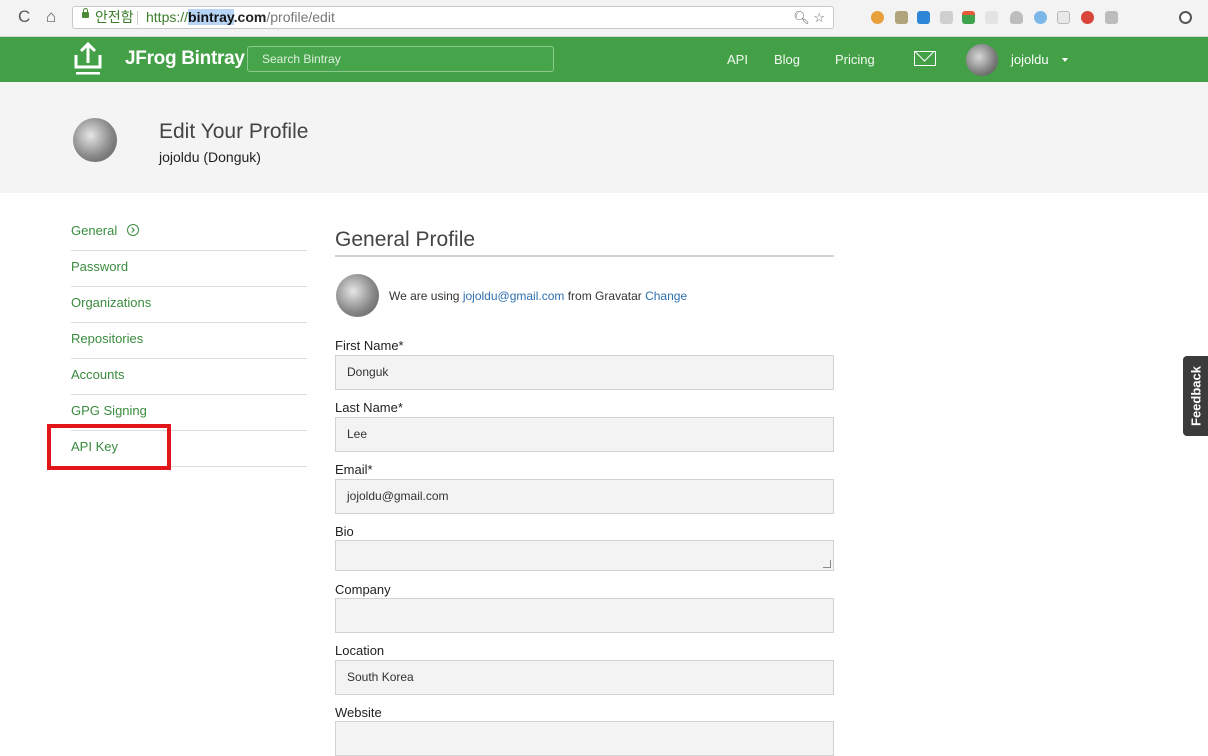 The image size is (1208, 756). What do you see at coordinates (369, 345) in the screenshot?
I see `first-name-label: First Name*` at bounding box center [369, 345].